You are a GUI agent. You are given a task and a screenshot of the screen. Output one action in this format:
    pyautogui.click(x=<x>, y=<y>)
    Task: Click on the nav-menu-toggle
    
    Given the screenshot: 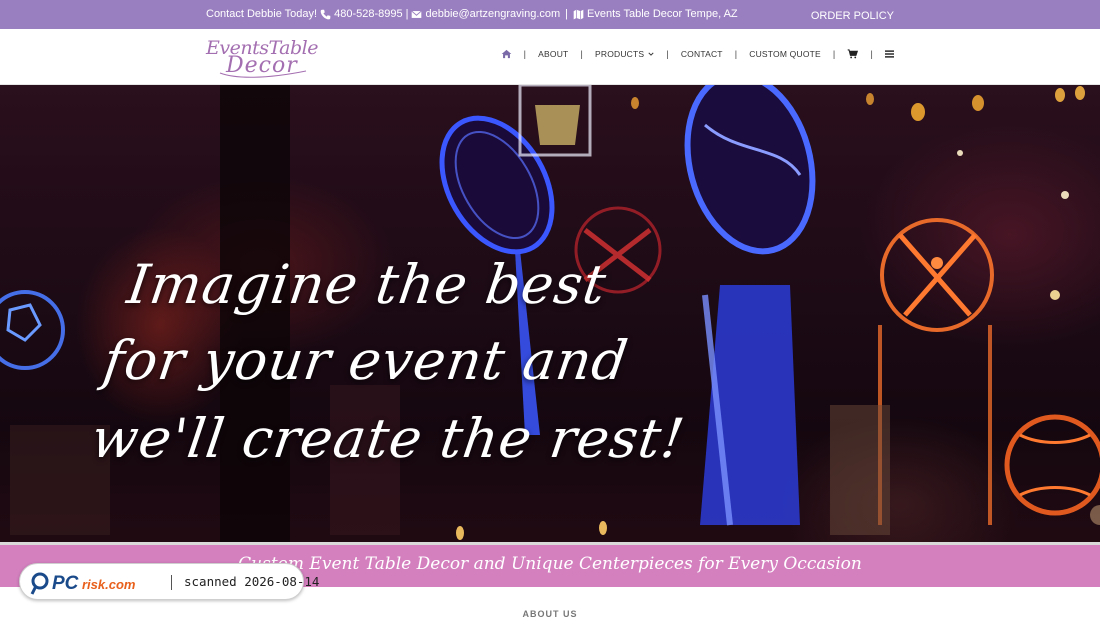 What is the action you would take?
    pyautogui.click(x=883, y=54)
    